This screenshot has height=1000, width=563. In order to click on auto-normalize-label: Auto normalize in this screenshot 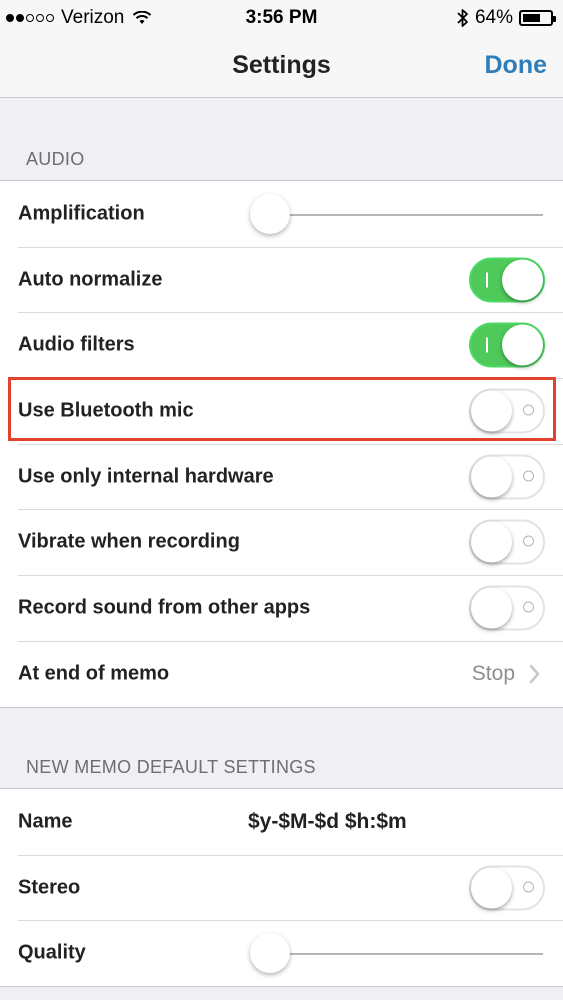, I will do `click(90, 279)`.